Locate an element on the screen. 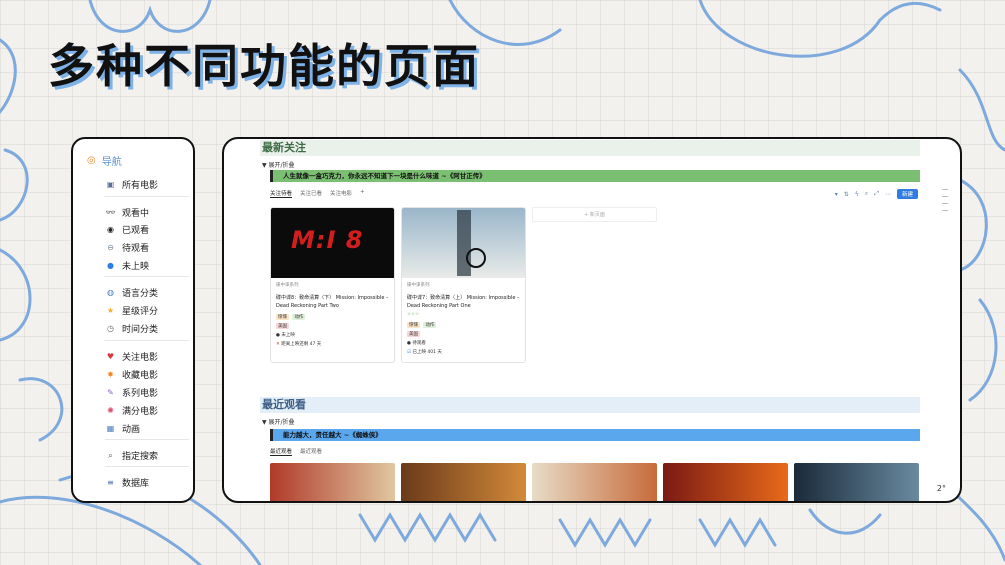 This screenshot has width=1005, height=565. nav-header: ◎ 导航 is located at coordinates (133, 154).